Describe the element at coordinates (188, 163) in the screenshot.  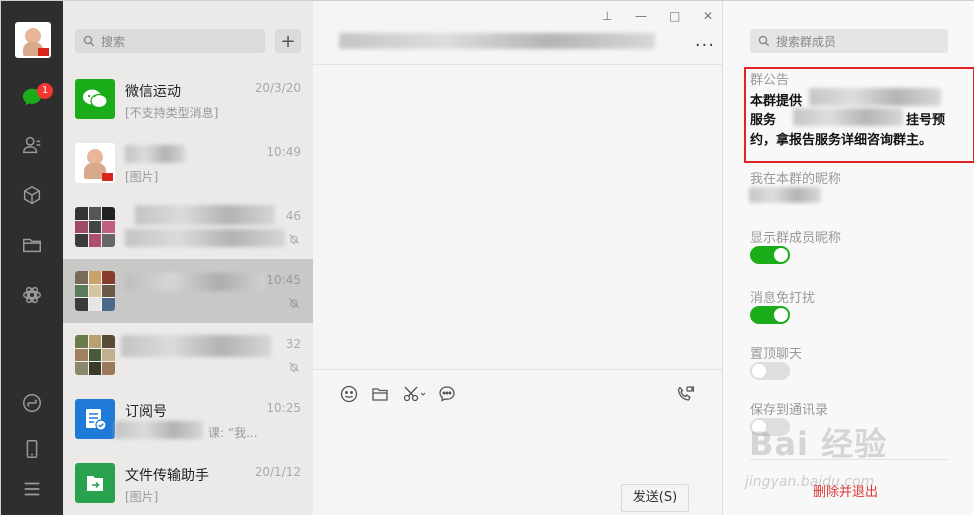
I see `chat-item-contact: 10:49 [图片]` at that location.